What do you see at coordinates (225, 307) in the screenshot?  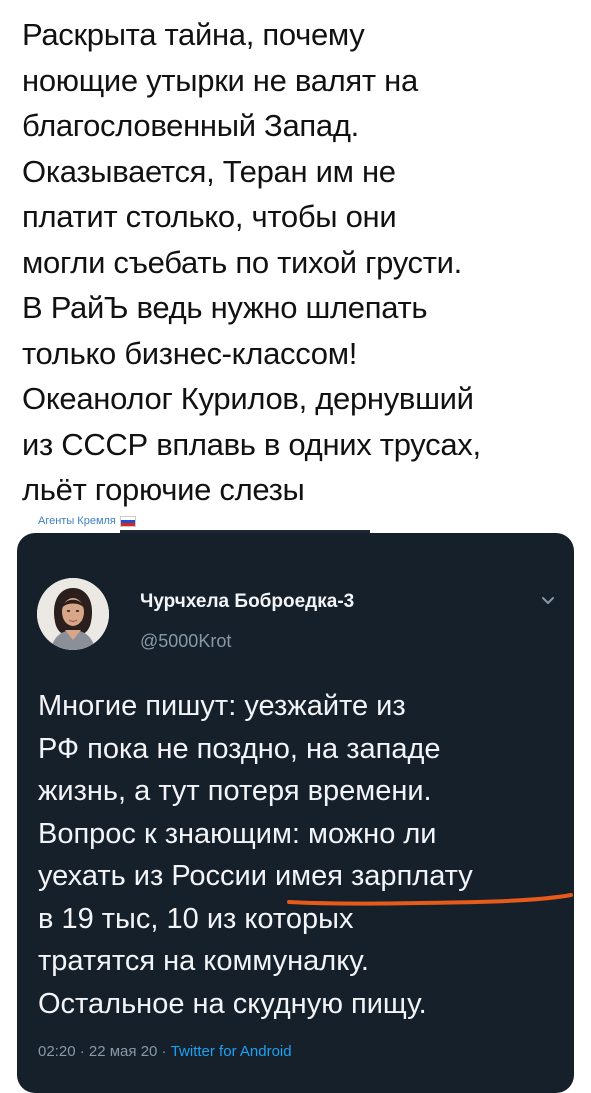 I see `post-text-line: В РайЪ ведь нужно шлепать` at bounding box center [225, 307].